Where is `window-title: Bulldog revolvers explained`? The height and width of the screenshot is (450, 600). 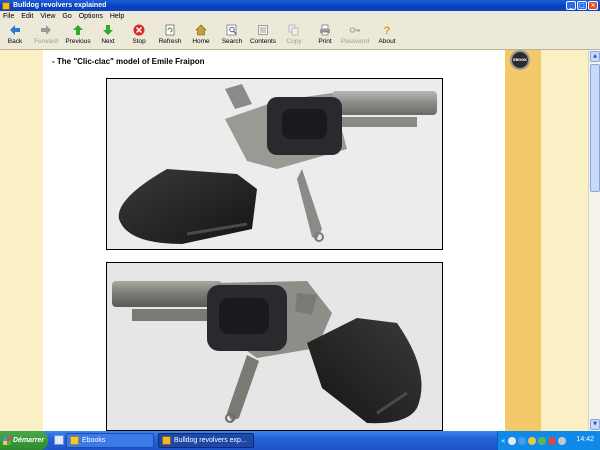
window-title: Bulldog revolvers explained is located at coordinates (60, 5).